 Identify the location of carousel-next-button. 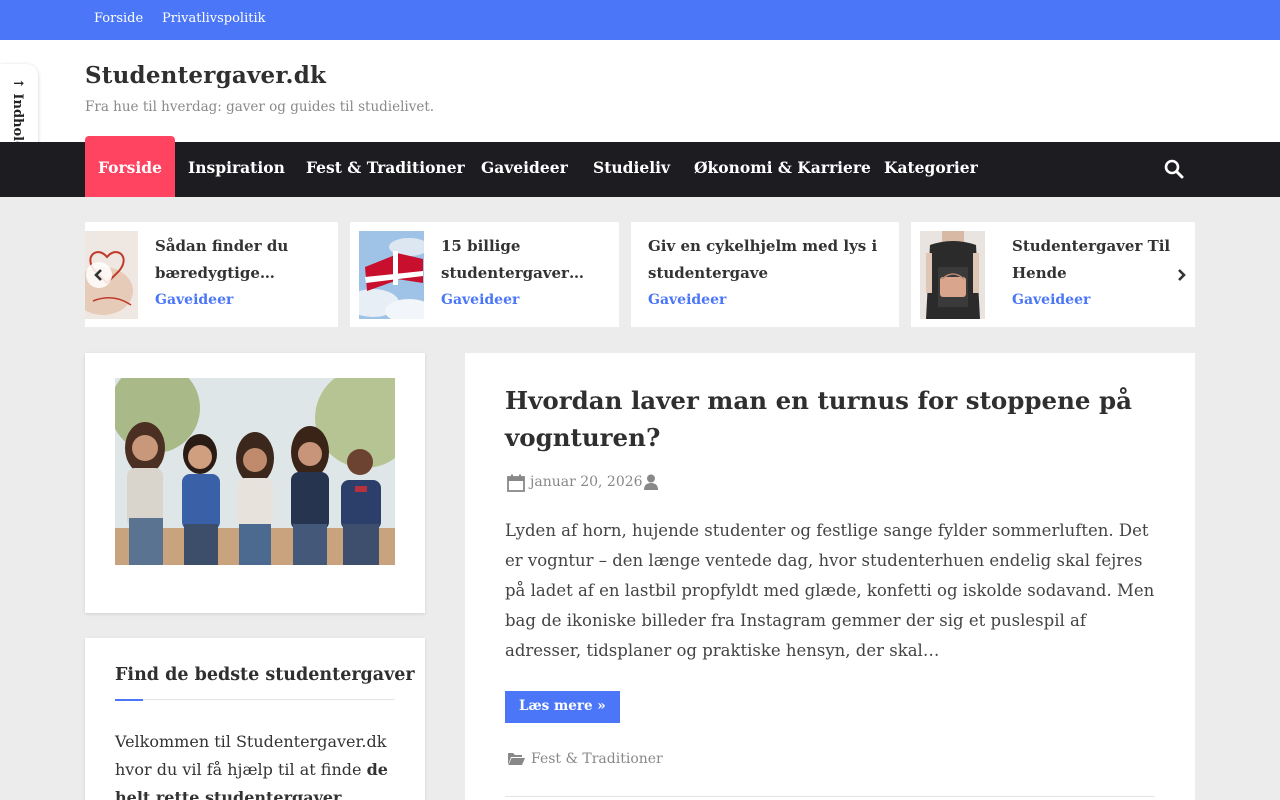
(1181, 275).